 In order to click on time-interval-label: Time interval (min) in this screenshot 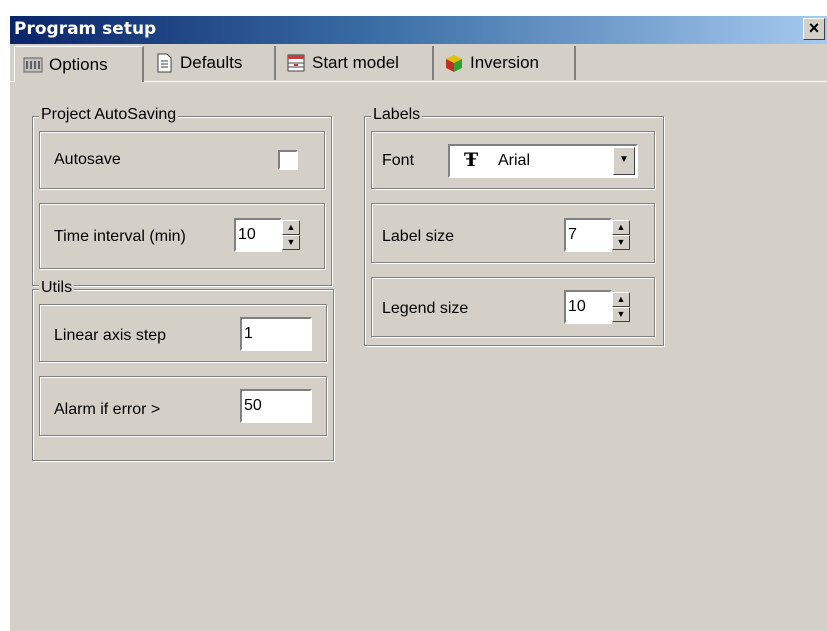, I will do `click(120, 236)`.